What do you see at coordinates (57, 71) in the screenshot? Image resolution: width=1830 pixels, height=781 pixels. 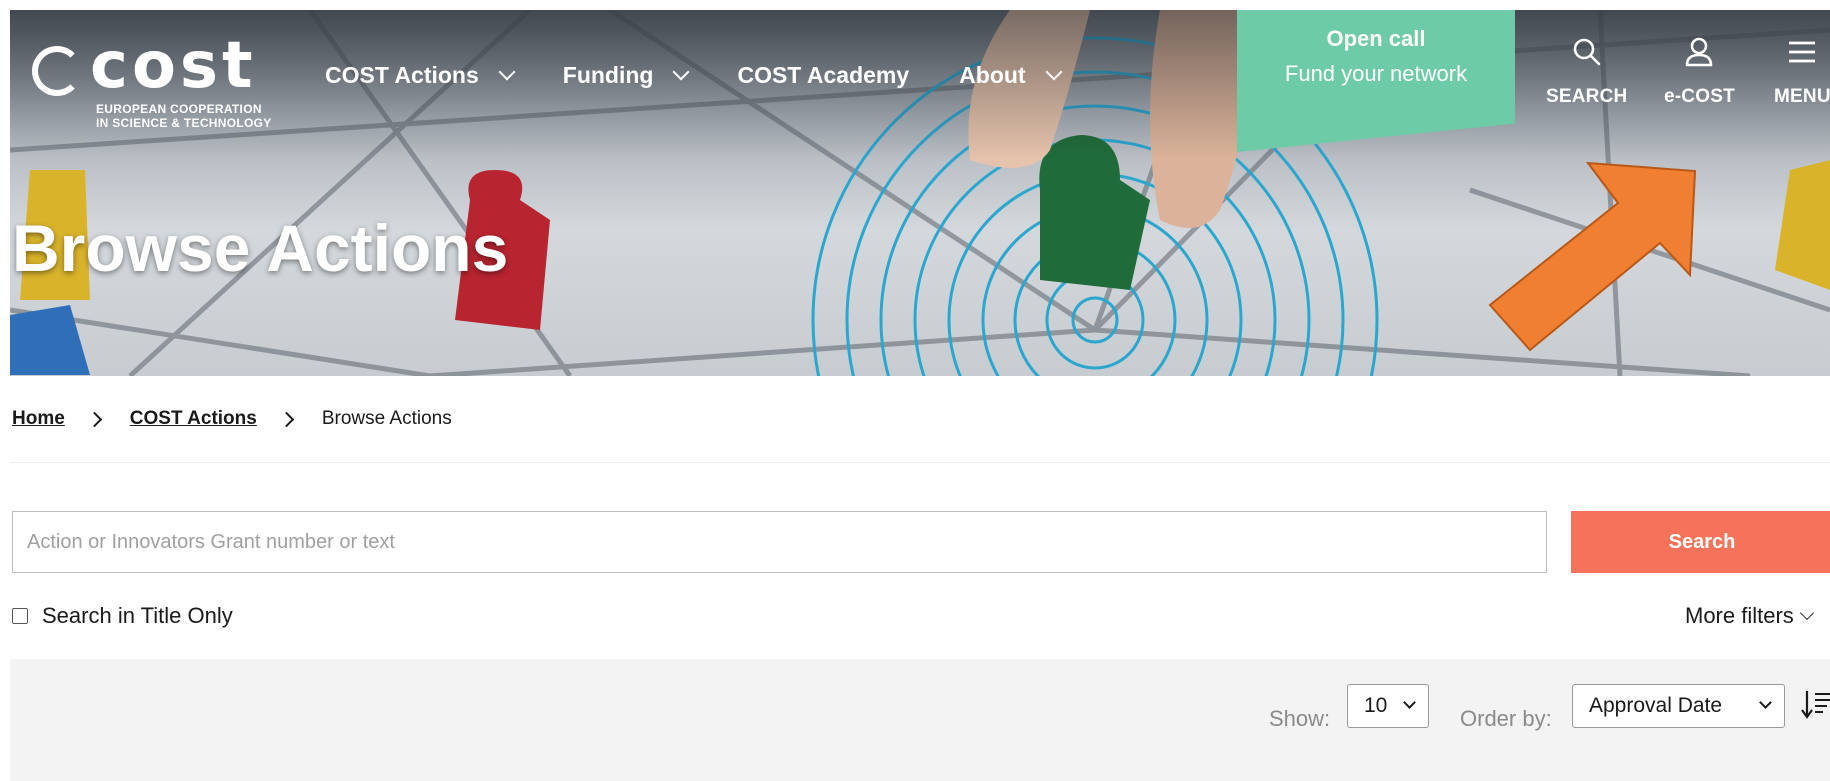 I see `logo-ring-icon` at bounding box center [57, 71].